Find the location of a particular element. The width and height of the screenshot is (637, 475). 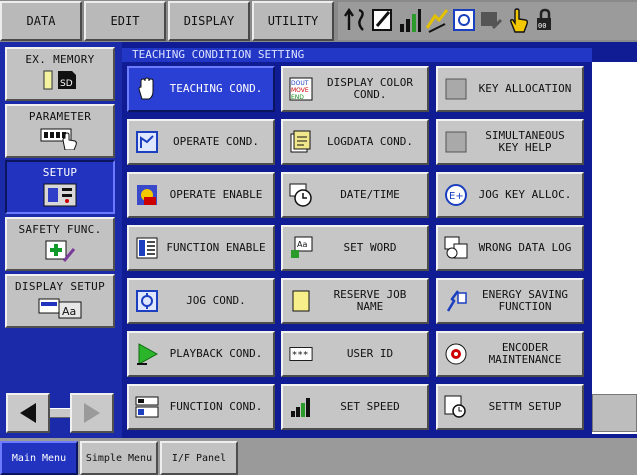

jog-key-alloc-button: E+ JOG KEY ALLOC. is located at coordinates (510, 195).